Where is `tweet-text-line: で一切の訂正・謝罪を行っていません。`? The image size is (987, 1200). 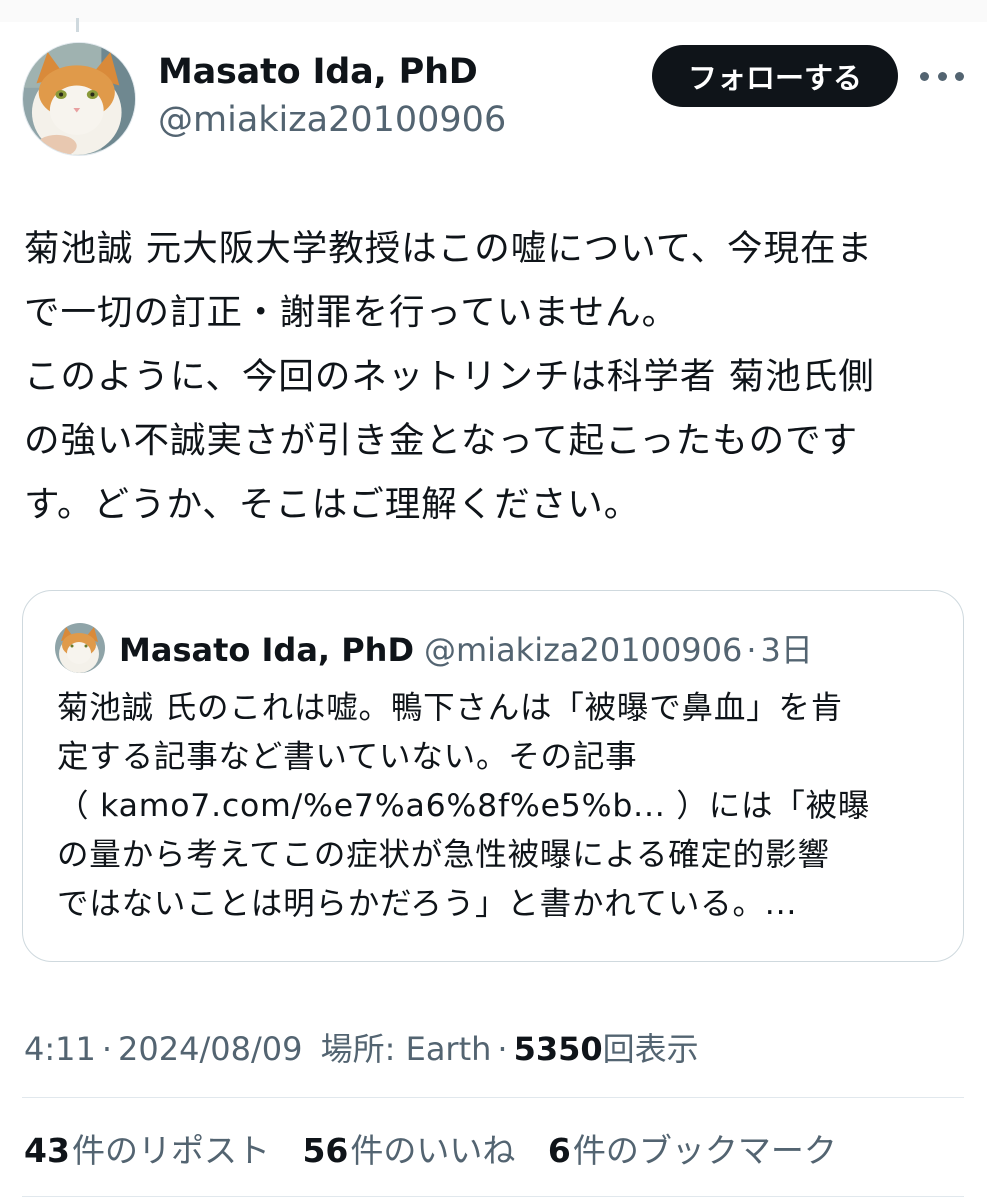 tweet-text-line: で一切の訂正・謝罪を行っていません。 is located at coordinates (351, 312).